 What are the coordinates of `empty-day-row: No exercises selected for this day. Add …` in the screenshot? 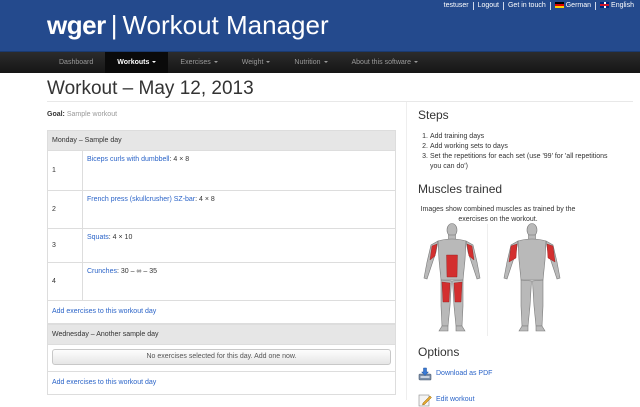 It's located at (221, 358).